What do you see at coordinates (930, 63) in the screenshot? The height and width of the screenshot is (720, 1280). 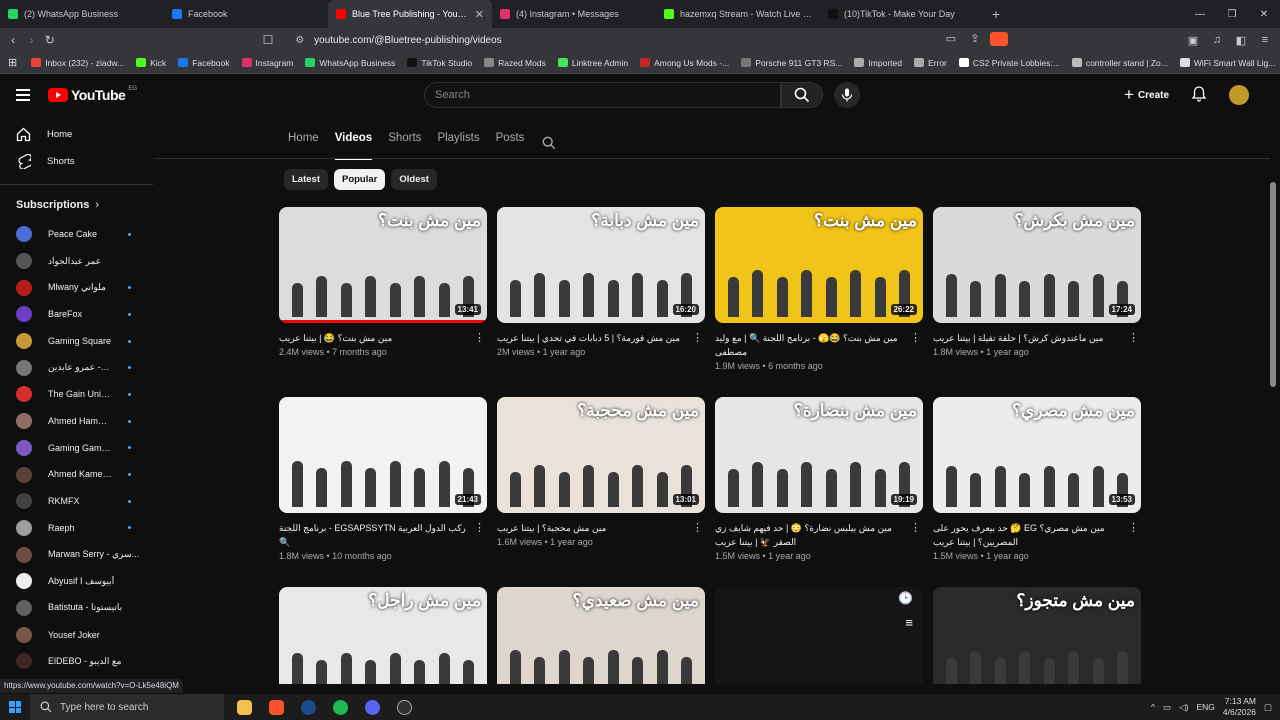 I see `bookmark-item: Error` at bounding box center [930, 63].